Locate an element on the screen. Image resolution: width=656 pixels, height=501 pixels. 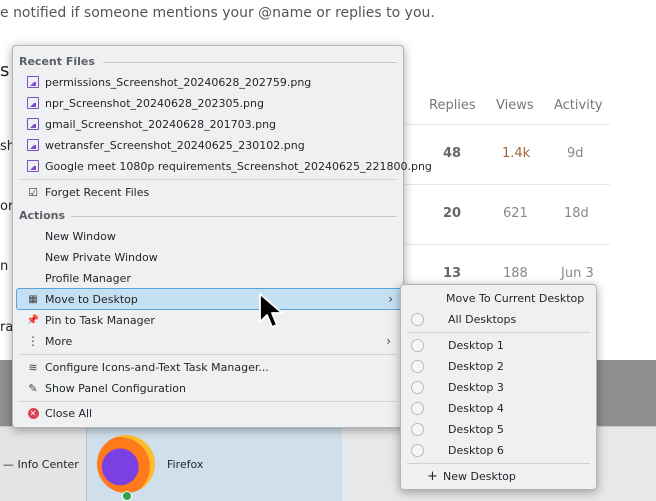
close-all-label: Close All is located at coordinates (69, 413).